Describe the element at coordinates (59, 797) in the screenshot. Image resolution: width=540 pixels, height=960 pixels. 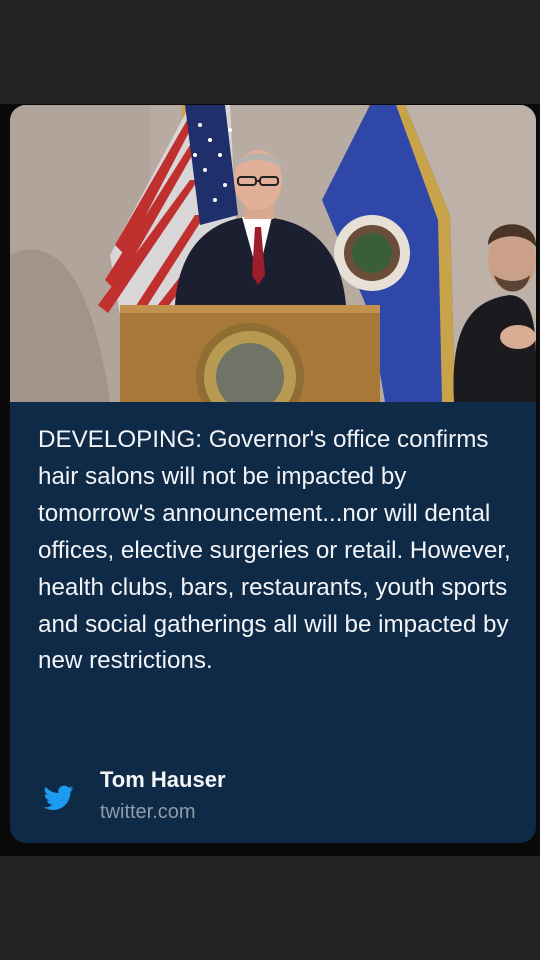
I see `twitter-bird-icon` at that location.